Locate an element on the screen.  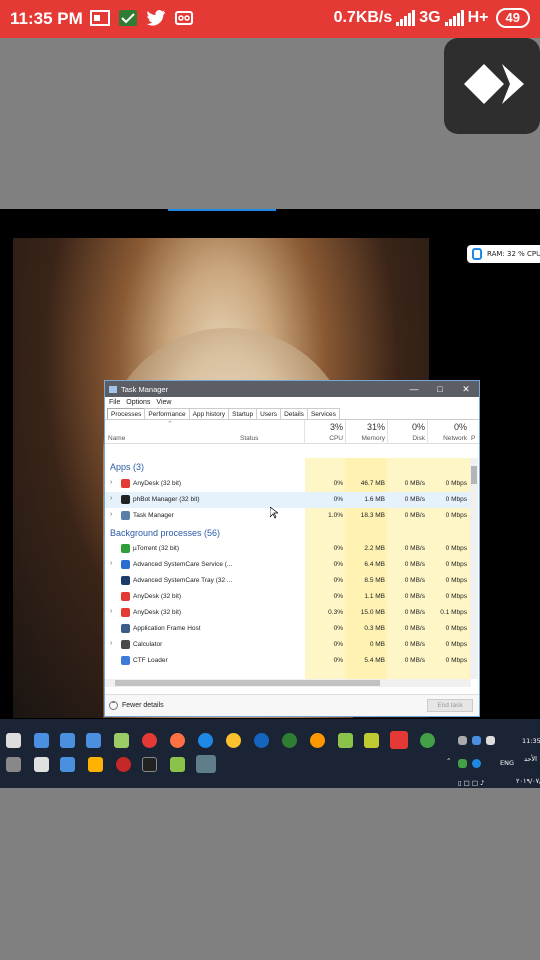
whatsapp-icon is located at coordinates (427, 740).